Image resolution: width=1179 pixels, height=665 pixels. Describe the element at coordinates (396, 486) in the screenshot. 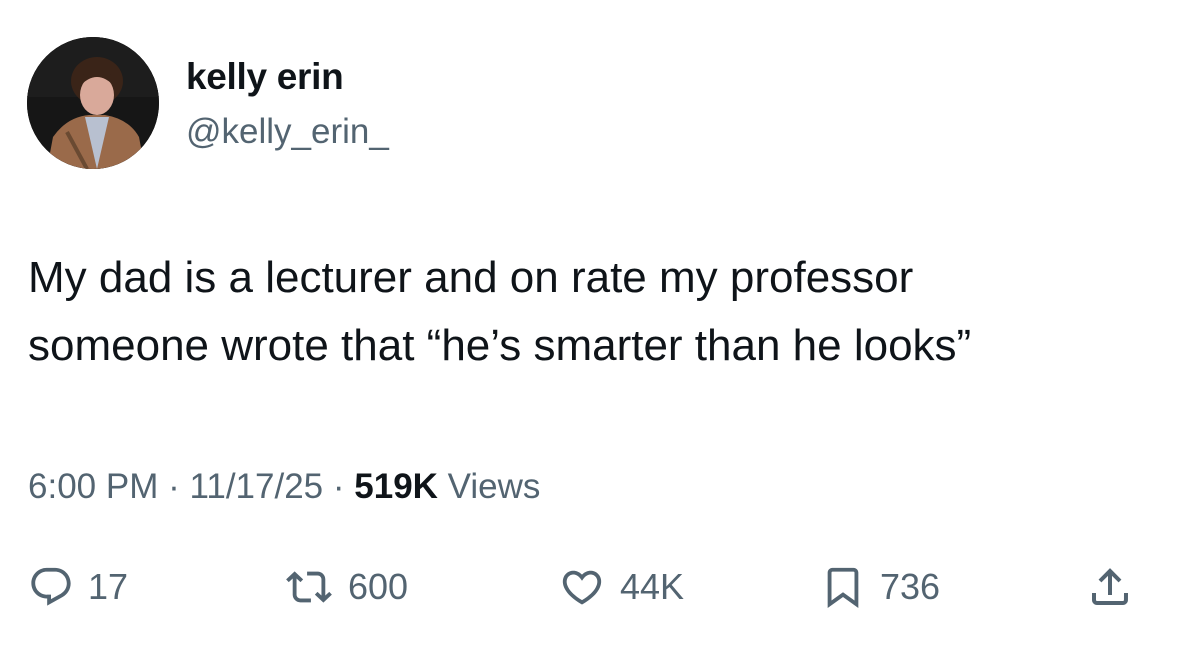

I see `views-count: 519K` at that location.